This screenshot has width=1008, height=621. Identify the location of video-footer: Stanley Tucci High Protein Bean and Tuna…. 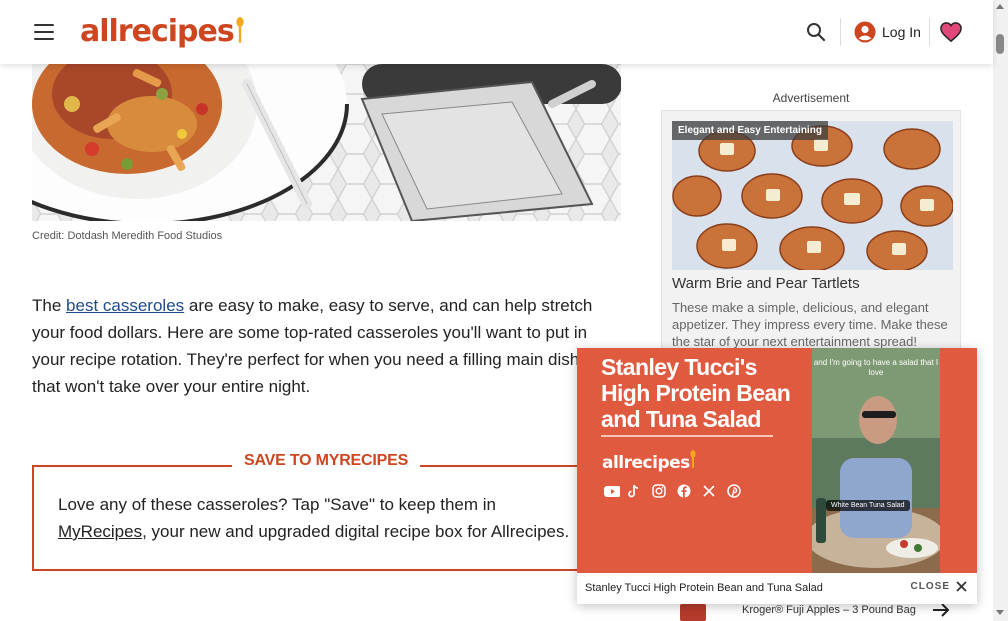
(777, 588).